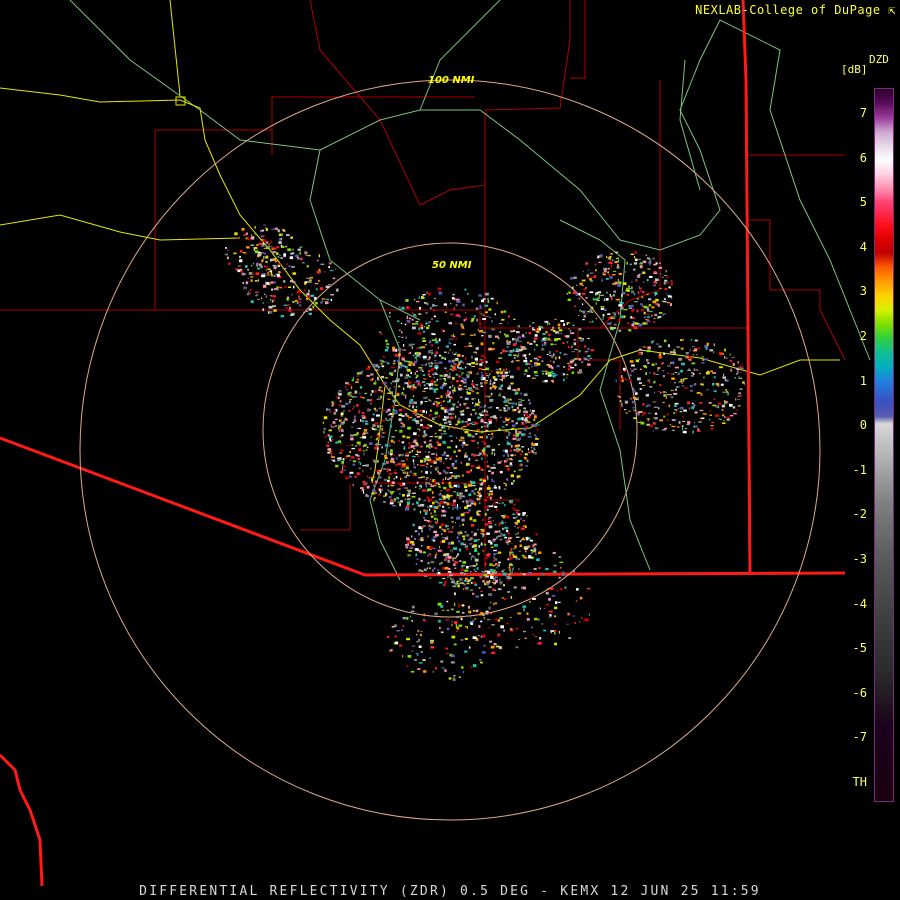 The image size is (900, 900). What do you see at coordinates (879, 59) in the screenshot?
I see `colorbar-product-code: DZD` at bounding box center [879, 59].